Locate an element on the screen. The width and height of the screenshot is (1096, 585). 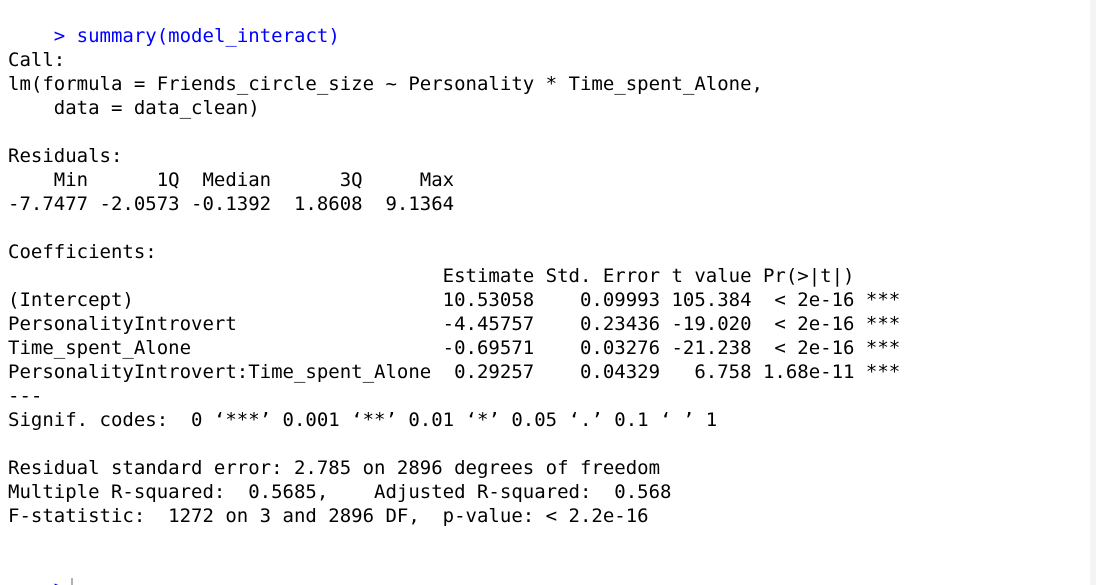
vertical-scrollbar is located at coordinates (1093, 292).